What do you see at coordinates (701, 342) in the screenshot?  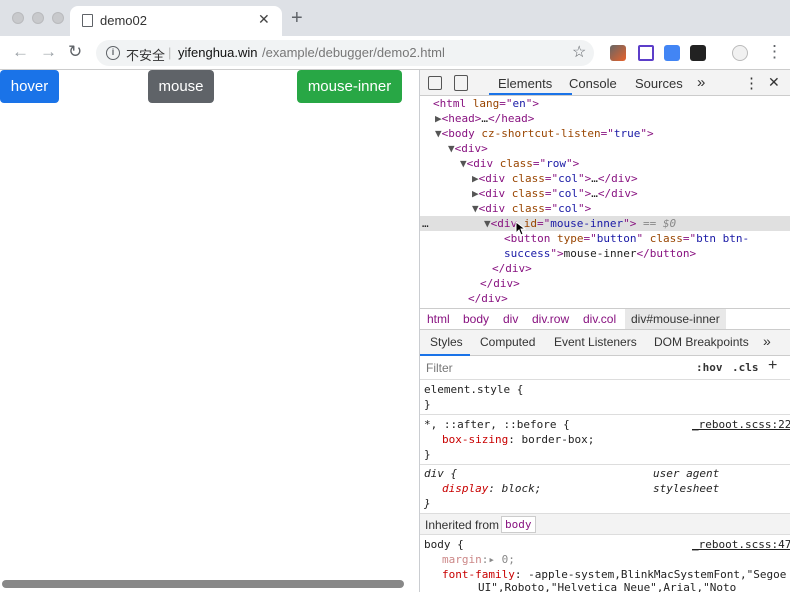 I see `tab-dom-breakpoints: DOM Breakpoints` at bounding box center [701, 342].